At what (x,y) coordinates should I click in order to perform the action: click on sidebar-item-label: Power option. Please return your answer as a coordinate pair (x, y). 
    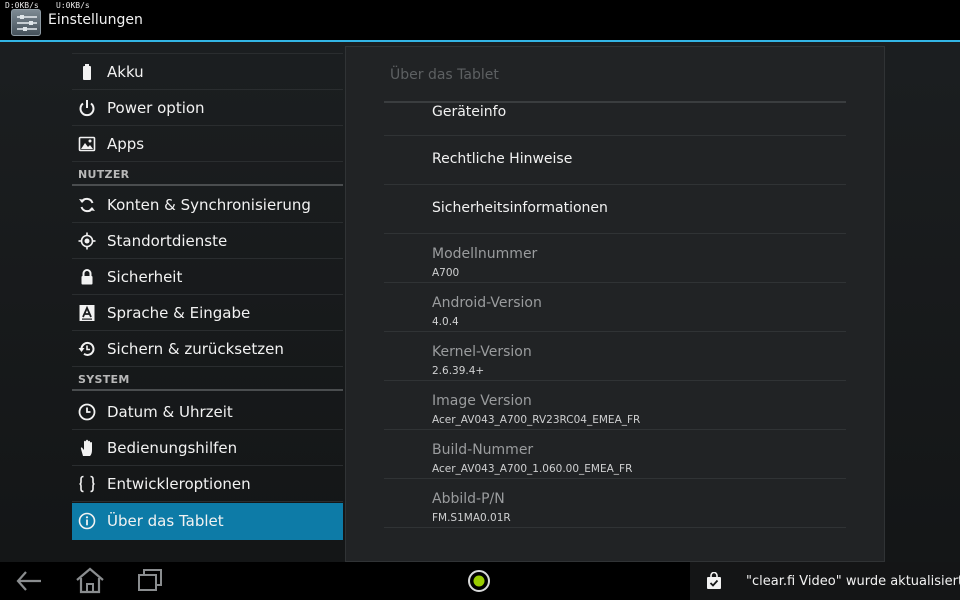
    Looking at the image, I should click on (156, 108).